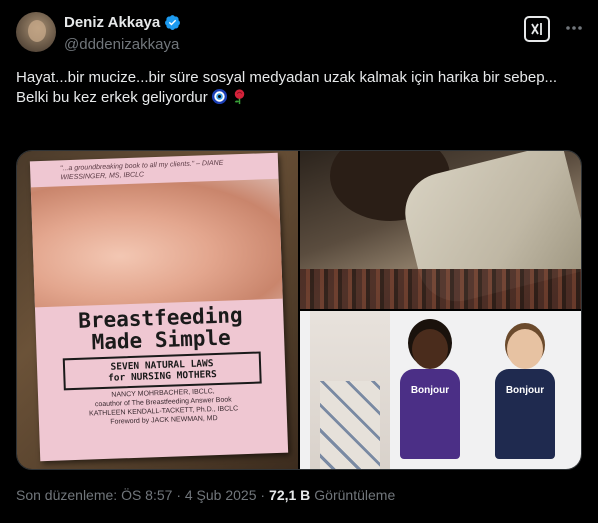 The height and width of the screenshot is (523, 598). I want to click on child-figure-1: Bonjour, so click(430, 394).